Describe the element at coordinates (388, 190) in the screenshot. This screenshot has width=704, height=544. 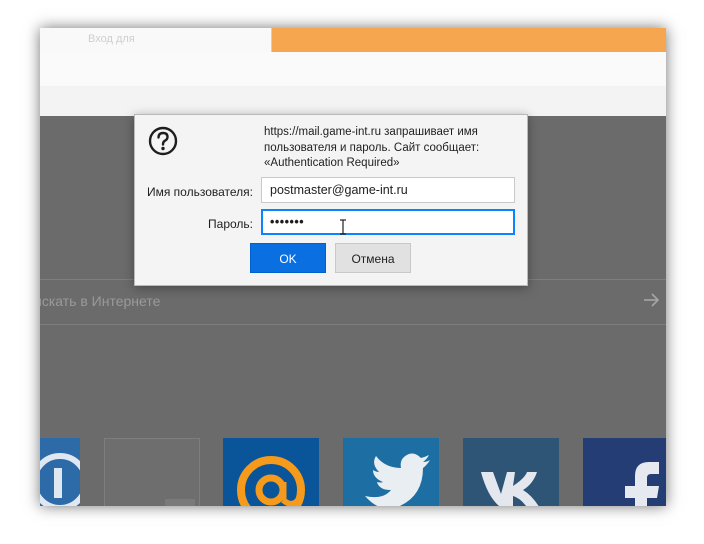
I see `username-field: postmaster@game-int.ru` at that location.